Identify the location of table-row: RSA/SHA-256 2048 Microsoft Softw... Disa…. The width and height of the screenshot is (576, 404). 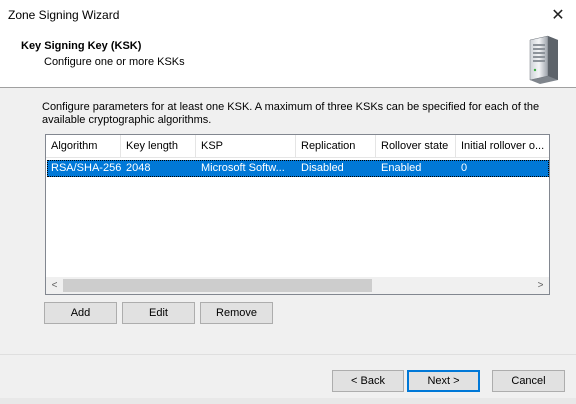
(298, 168).